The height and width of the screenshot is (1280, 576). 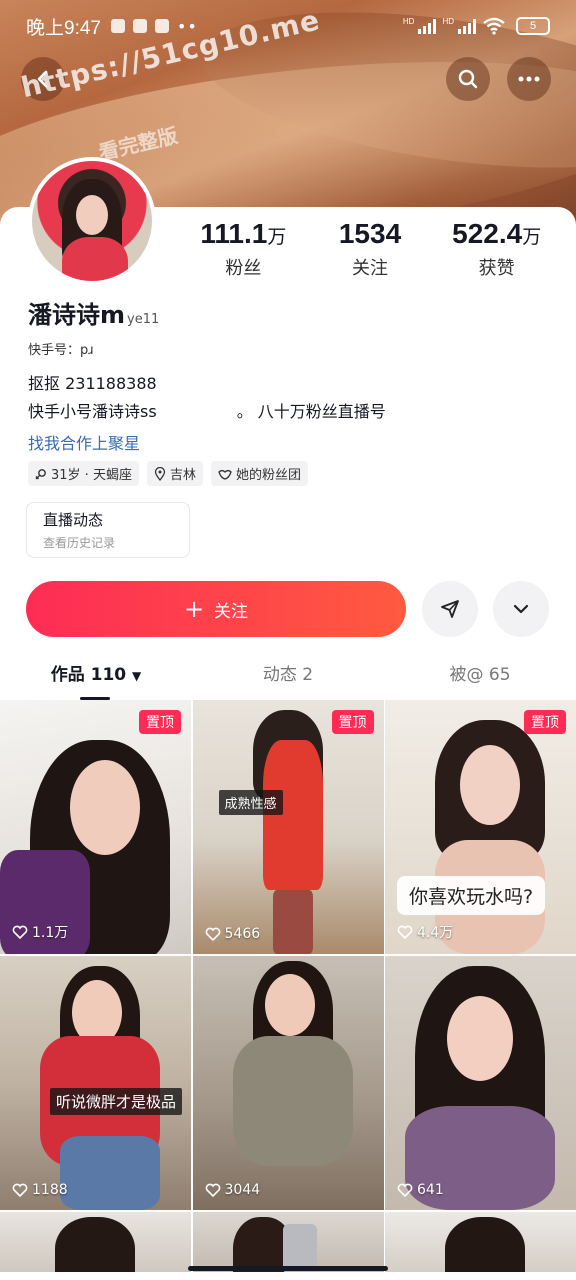 What do you see at coordinates (95, 259) in the screenshot?
I see `avatar-dress` at bounding box center [95, 259].